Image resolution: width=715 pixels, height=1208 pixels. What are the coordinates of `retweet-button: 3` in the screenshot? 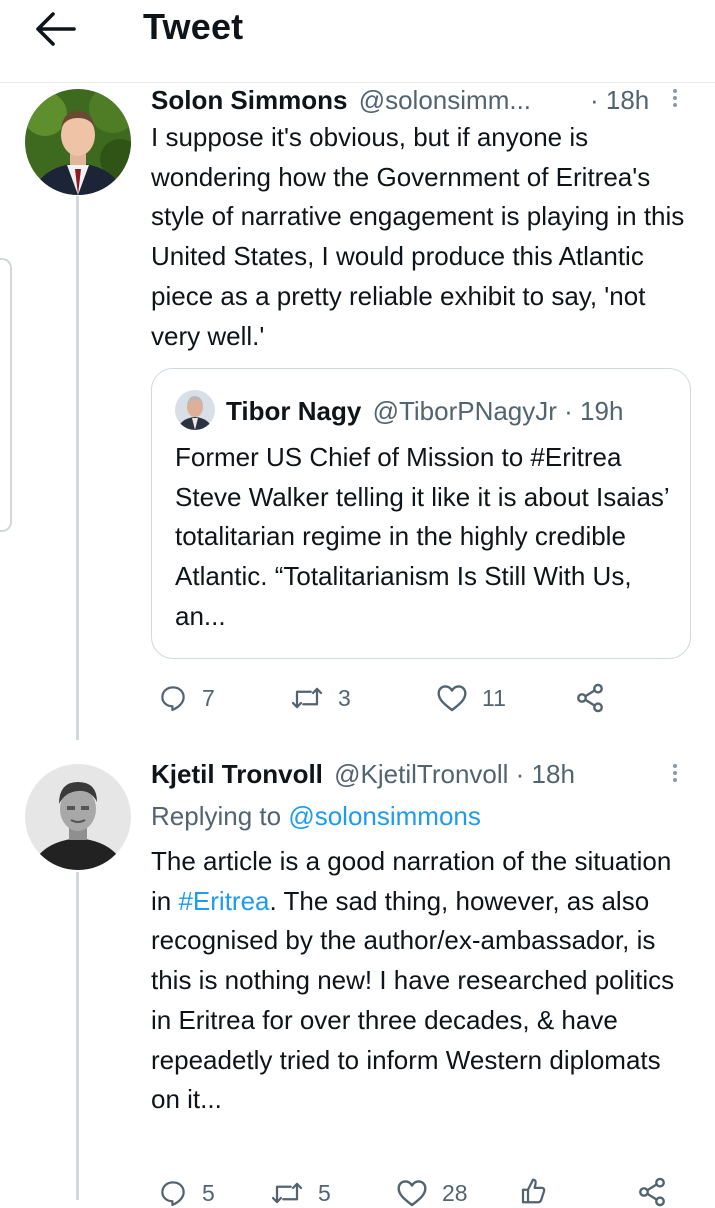 It's located at (320, 698).